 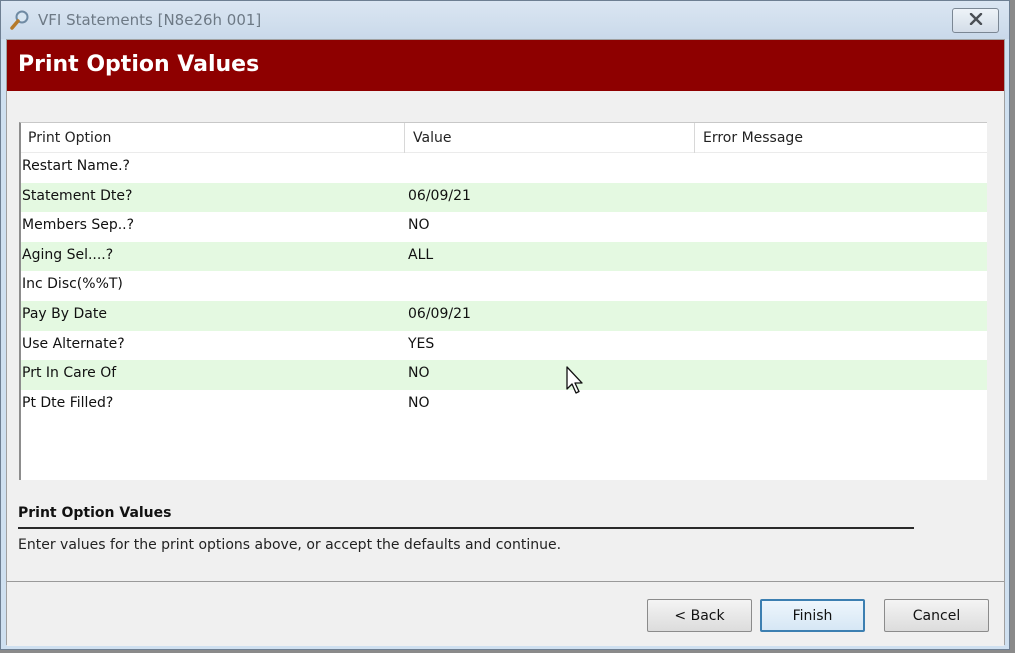 I want to click on close-button, so click(x=975, y=20).